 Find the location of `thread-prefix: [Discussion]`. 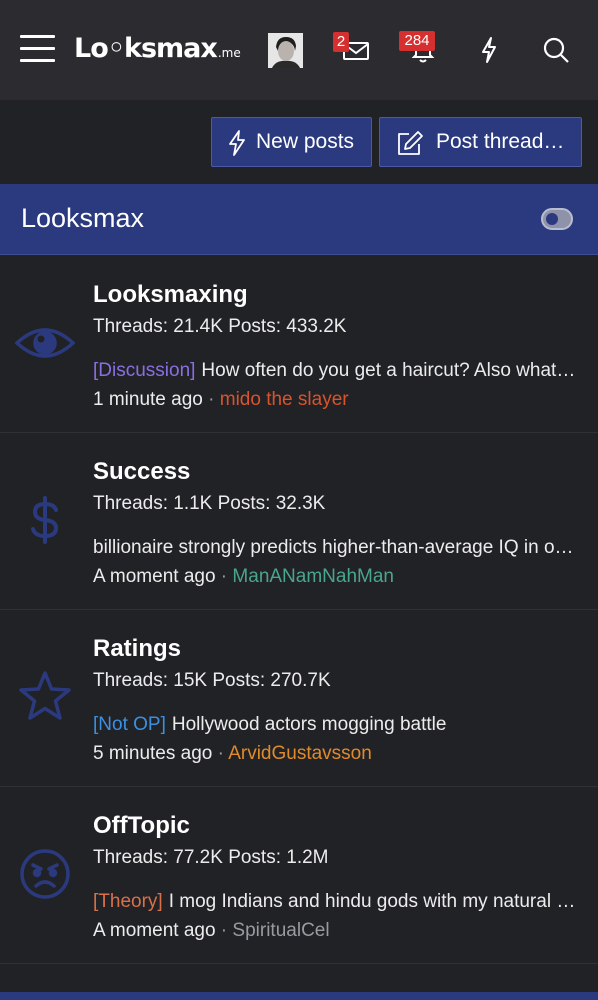

thread-prefix: [Discussion] is located at coordinates (144, 370).